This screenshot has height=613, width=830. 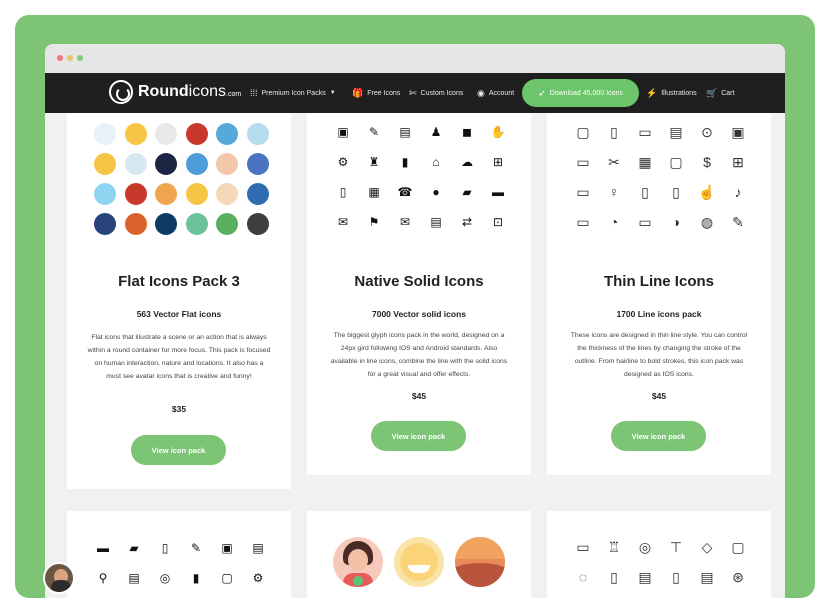 What do you see at coordinates (227, 548) in the screenshot?
I see `solid-glyph-icon: ▣` at bounding box center [227, 548].